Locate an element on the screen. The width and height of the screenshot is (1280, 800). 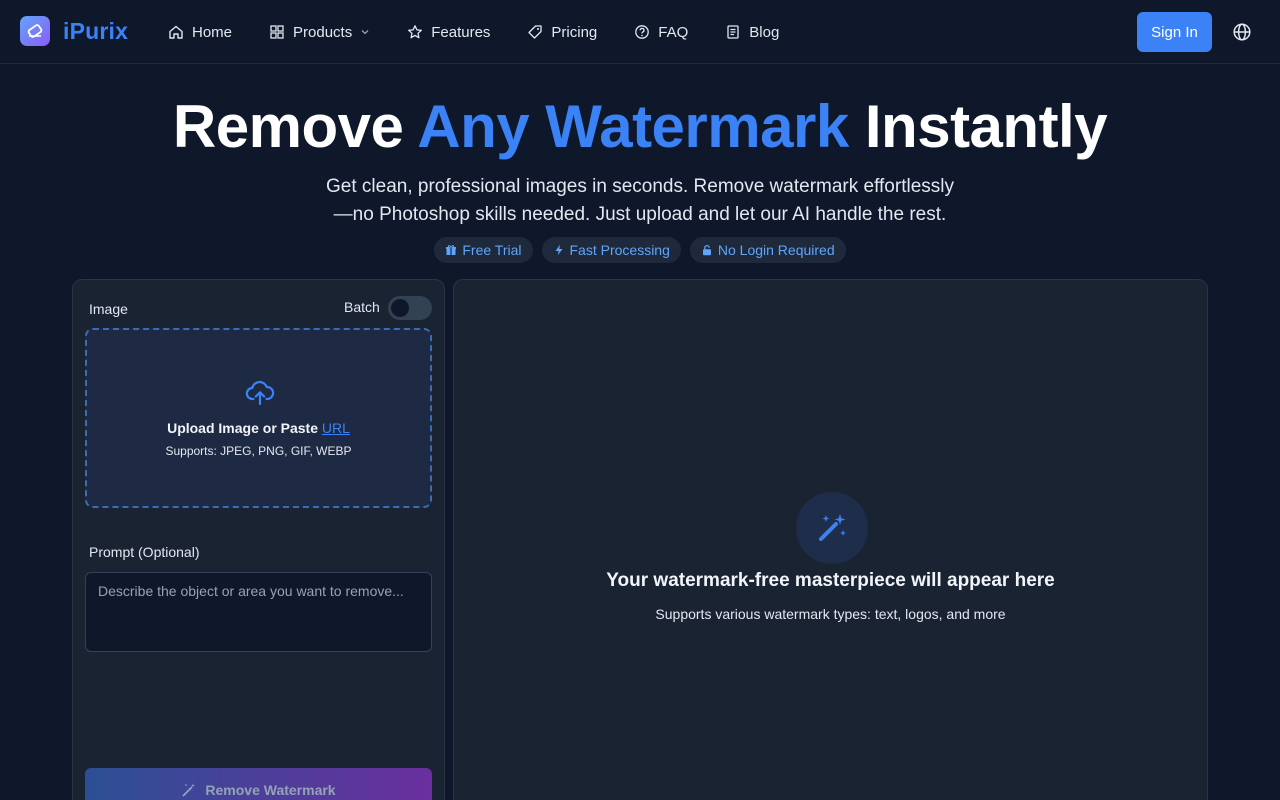
tag-icon is located at coordinates (535, 32).